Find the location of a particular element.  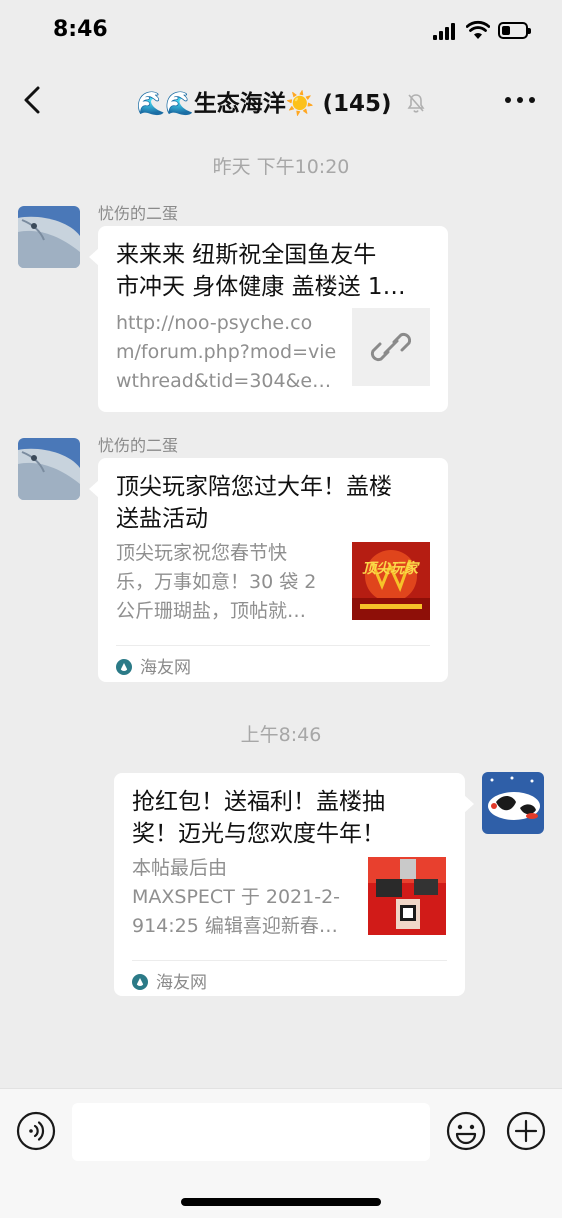

chat-title: 🌊🌊生态海洋☀️ (145) is located at coordinates (281, 101).